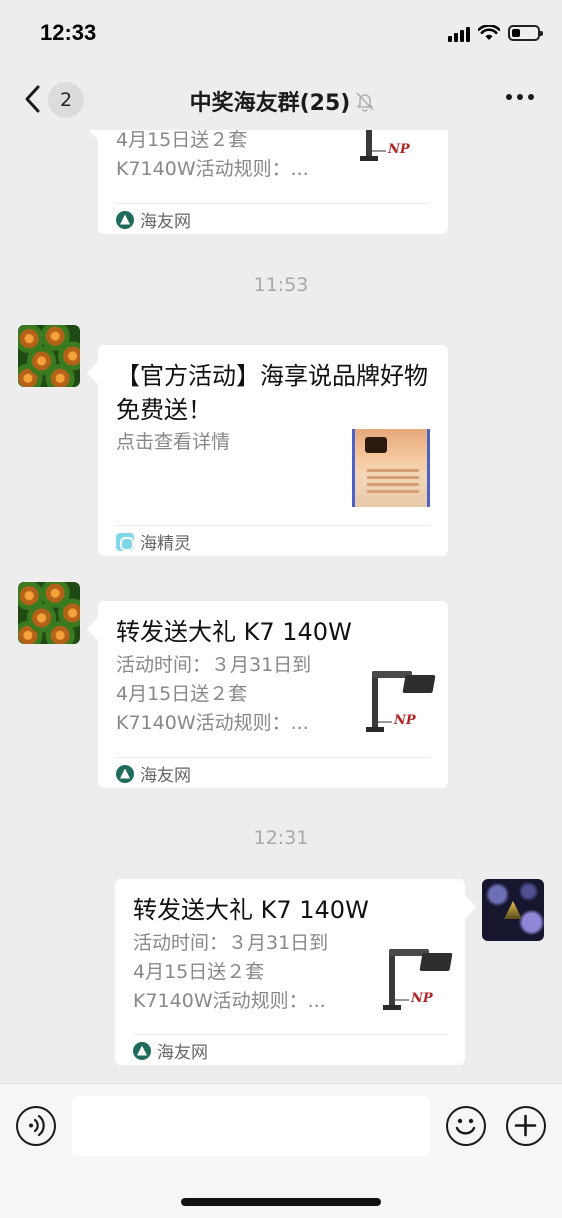 The image size is (562, 1218). Describe the element at coordinates (391, 468) in the screenshot. I see `card-thumbnail` at that location.